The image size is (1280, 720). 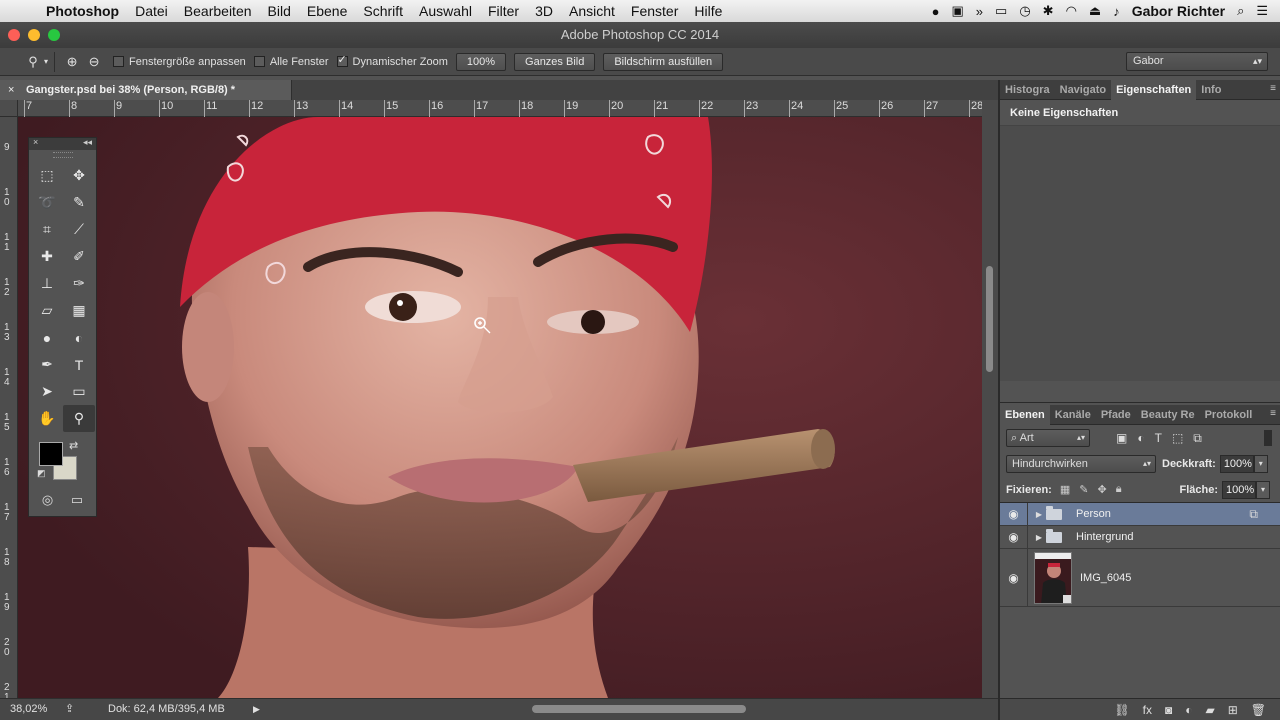 What do you see at coordinates (41, 473) in the screenshot?
I see `default-colors-icon: ◩` at bounding box center [41, 473].